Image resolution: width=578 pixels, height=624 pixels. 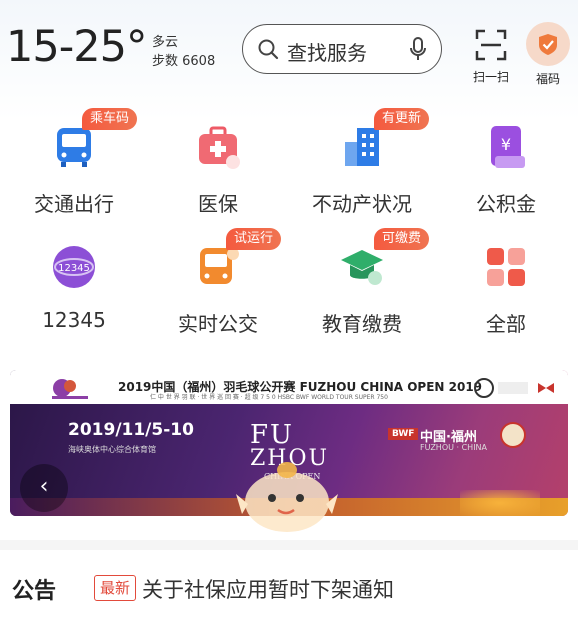 What do you see at coordinates (402, 239) in the screenshot?
I see `badge: 可缴费` at bounding box center [402, 239].